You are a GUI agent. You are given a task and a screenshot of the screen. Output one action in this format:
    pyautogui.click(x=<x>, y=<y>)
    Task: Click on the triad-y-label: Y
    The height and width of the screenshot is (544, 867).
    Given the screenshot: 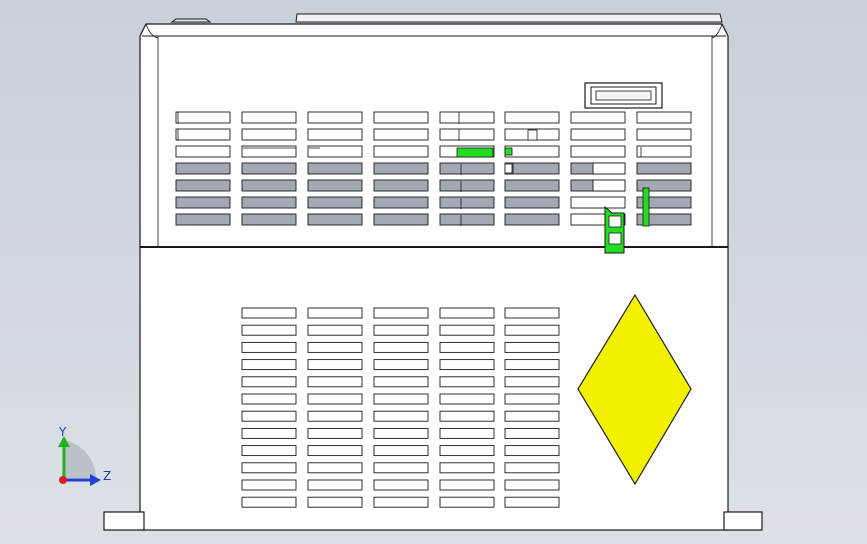 What is the action you would take?
    pyautogui.click(x=62, y=432)
    